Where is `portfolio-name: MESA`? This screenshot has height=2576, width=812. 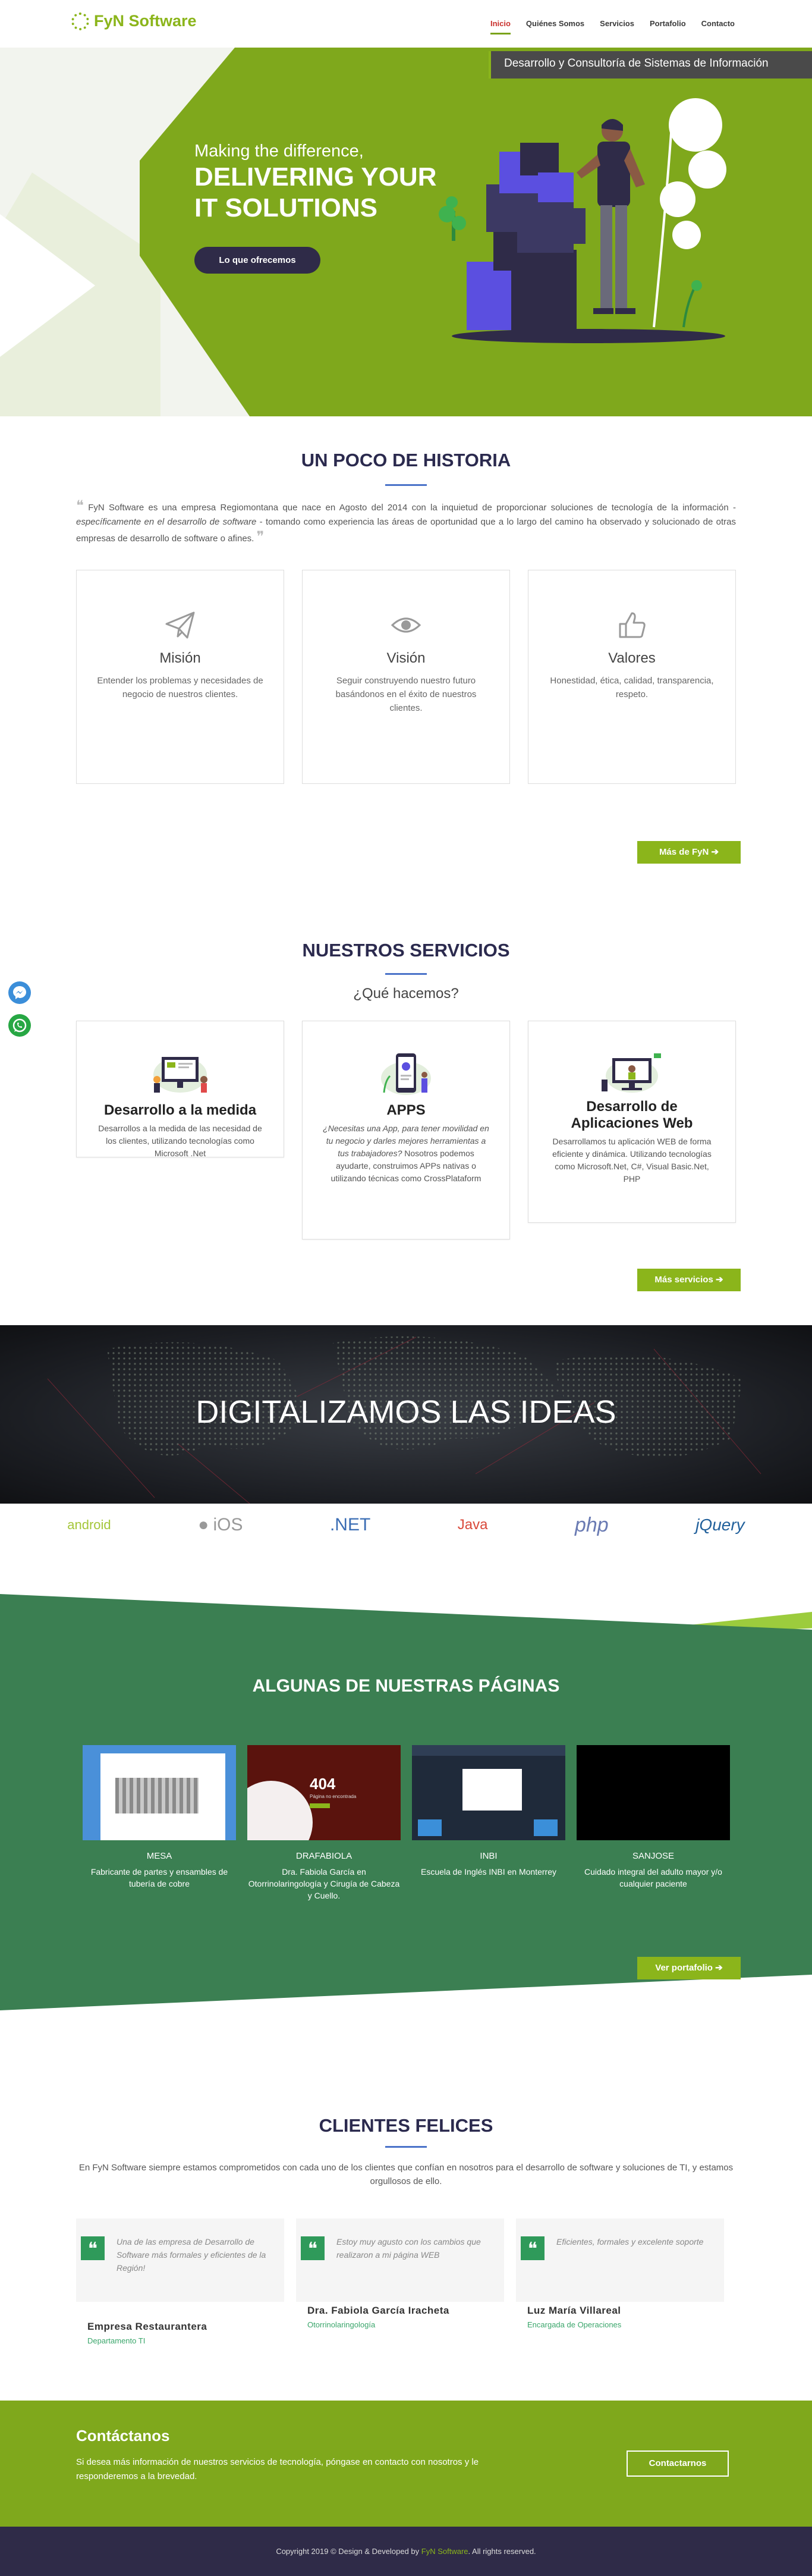 portfolio-name: MESA is located at coordinates (159, 1856).